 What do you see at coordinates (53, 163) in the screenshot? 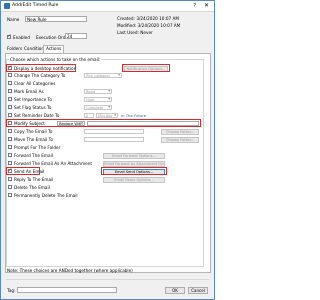
I see `forward-attachment-label: Forward The Email As An Attachment` at bounding box center [53, 163].